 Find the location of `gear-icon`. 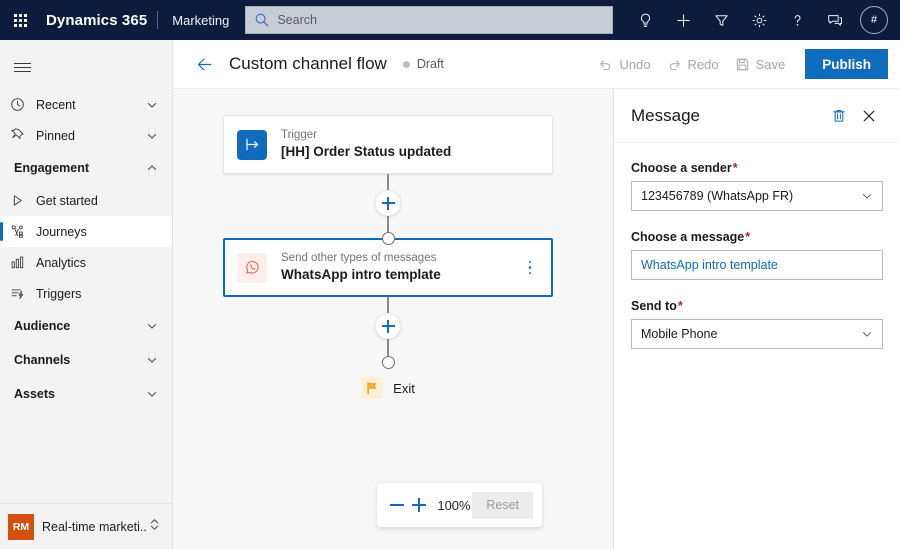

gear-icon is located at coordinates (759, 20).